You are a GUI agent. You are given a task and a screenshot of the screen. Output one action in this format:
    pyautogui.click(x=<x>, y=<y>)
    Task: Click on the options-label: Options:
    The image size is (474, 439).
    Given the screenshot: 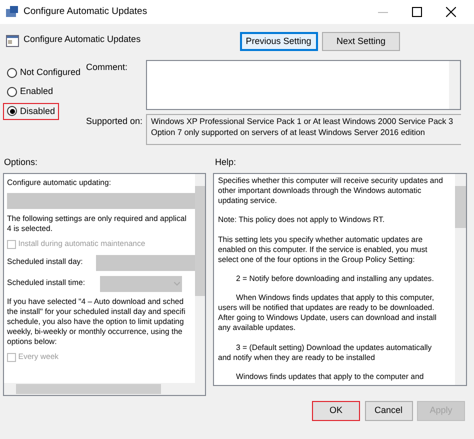 What is the action you would take?
    pyautogui.click(x=21, y=163)
    